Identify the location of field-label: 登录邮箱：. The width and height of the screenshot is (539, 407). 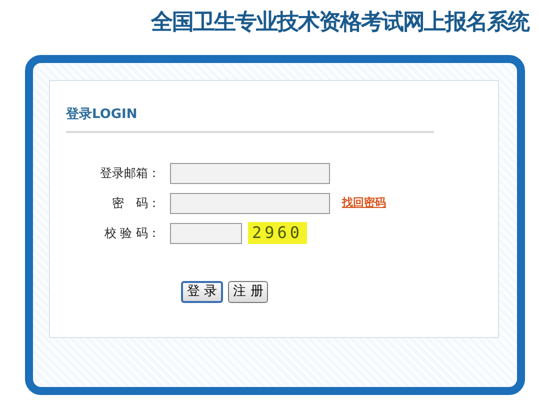
(130, 173).